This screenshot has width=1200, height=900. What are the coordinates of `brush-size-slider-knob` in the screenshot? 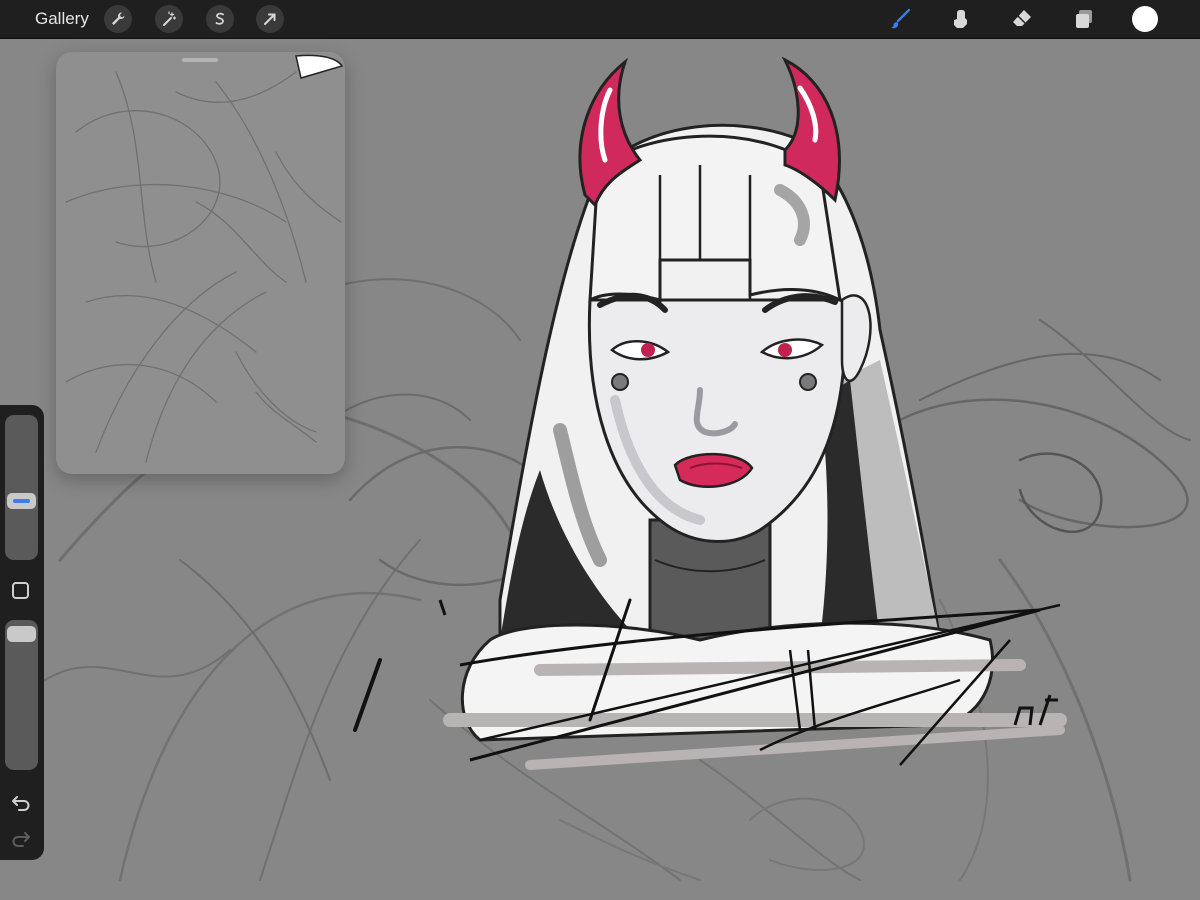 It's located at (21, 501).